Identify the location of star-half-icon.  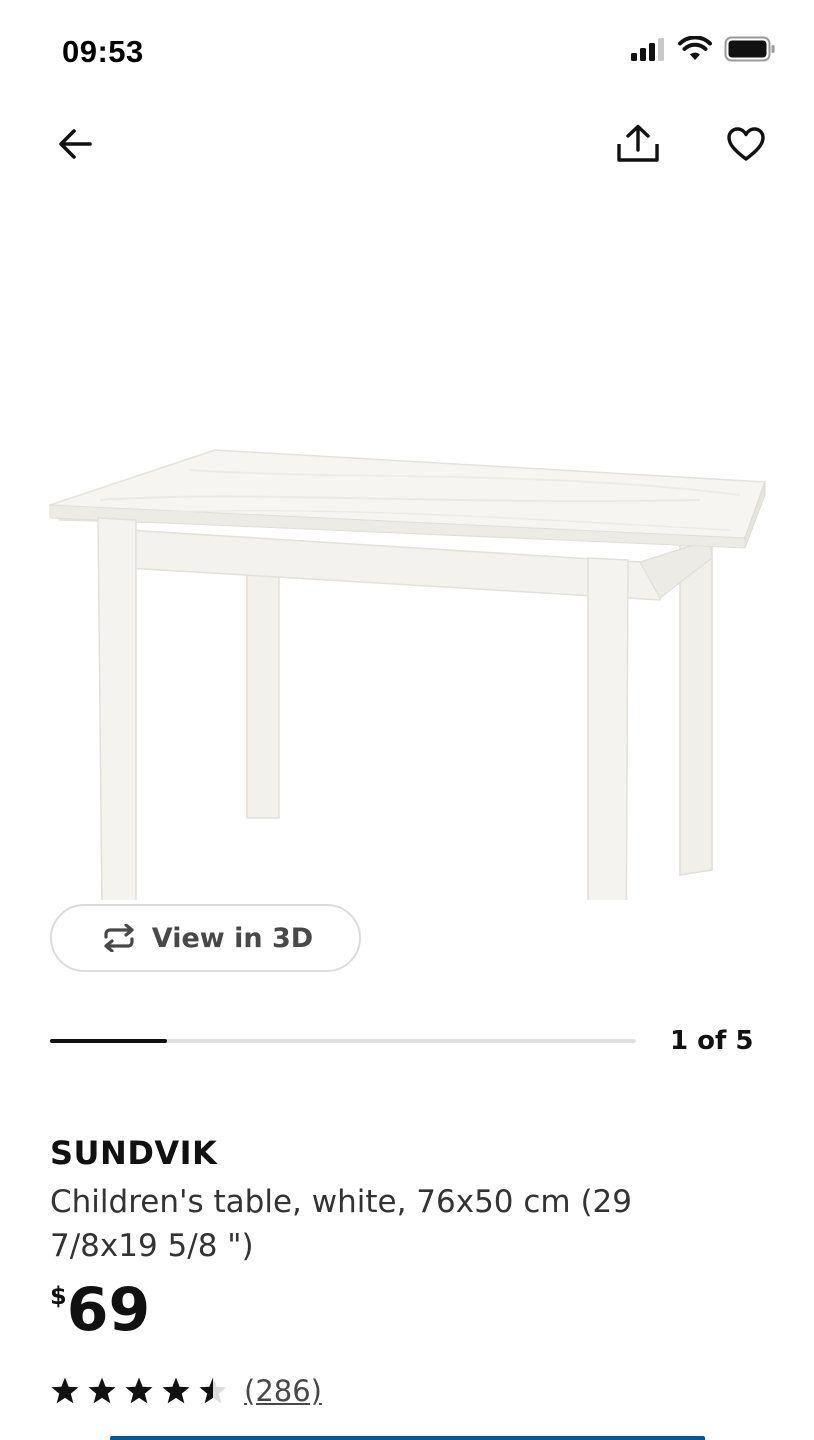
(213, 1390).